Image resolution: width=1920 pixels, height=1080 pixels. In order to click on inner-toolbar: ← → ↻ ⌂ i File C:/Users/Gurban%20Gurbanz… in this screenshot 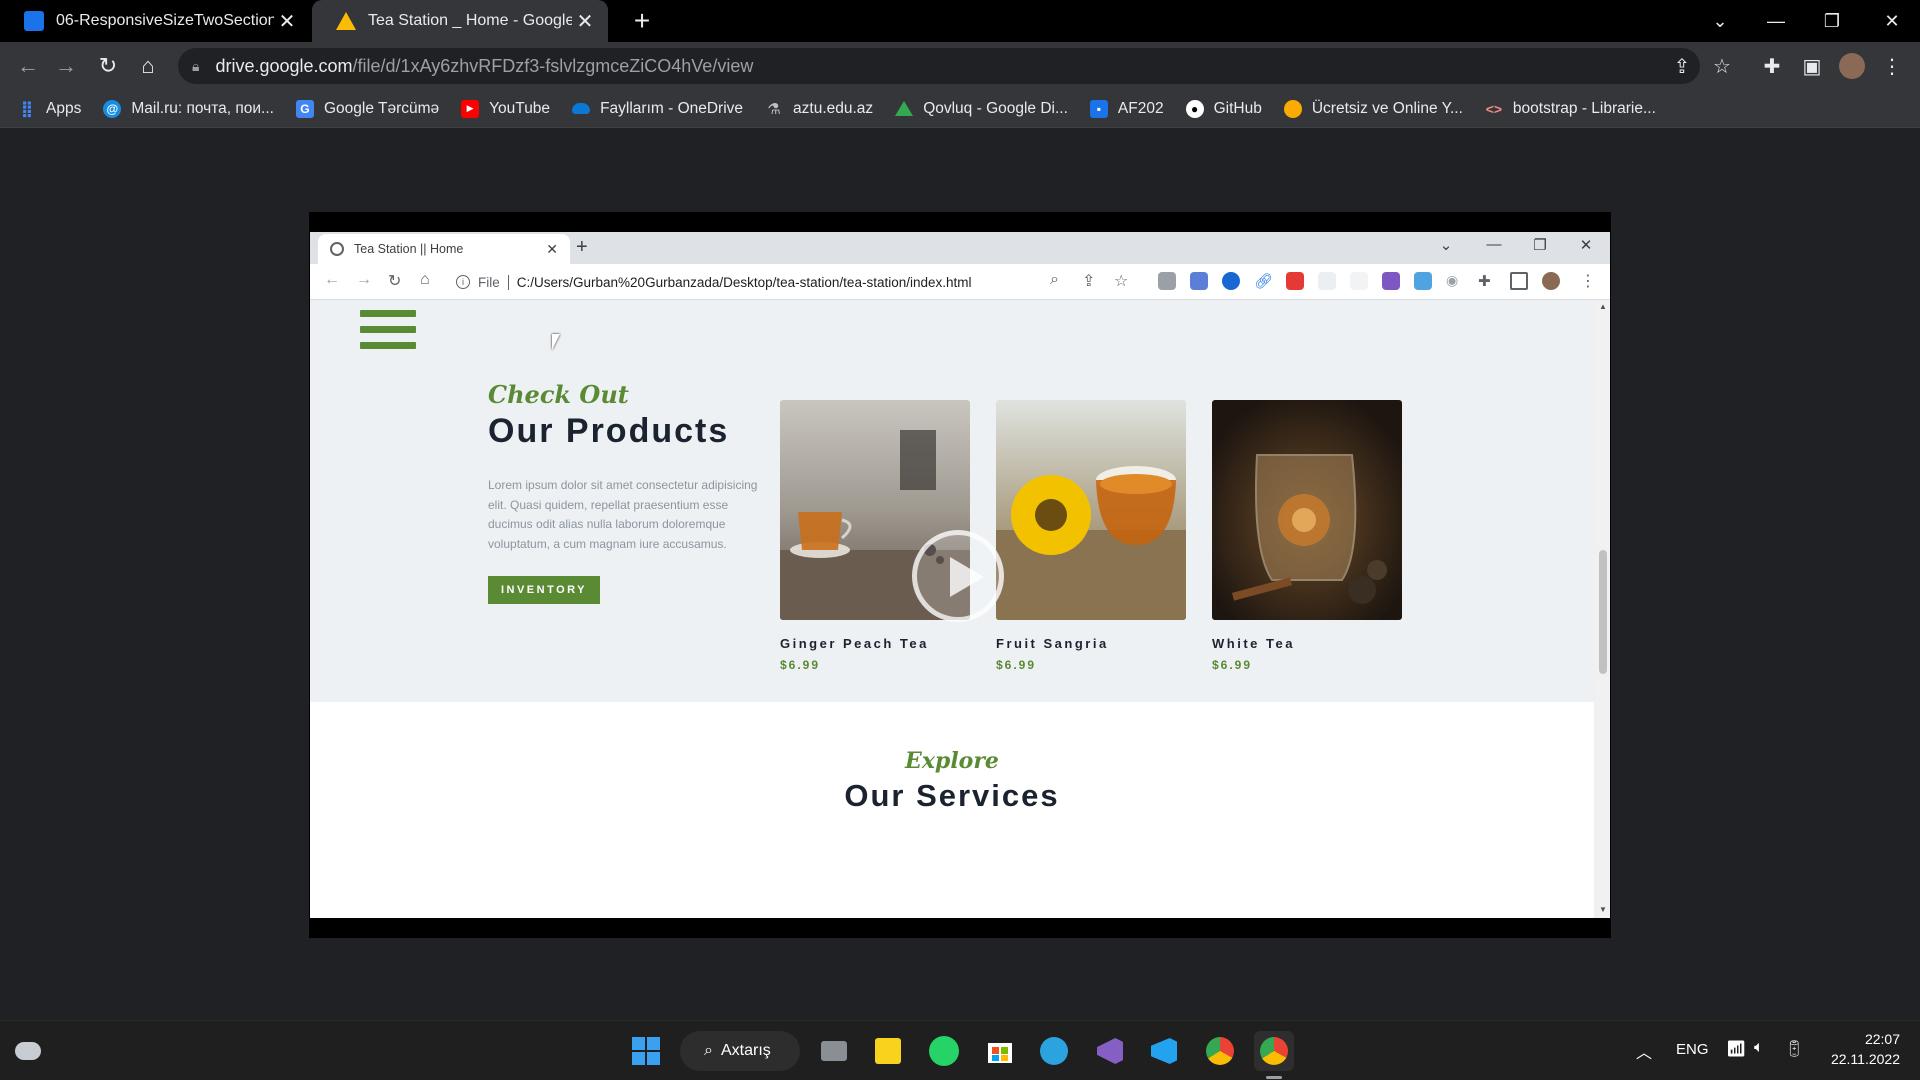, I will do `click(960, 282)`.